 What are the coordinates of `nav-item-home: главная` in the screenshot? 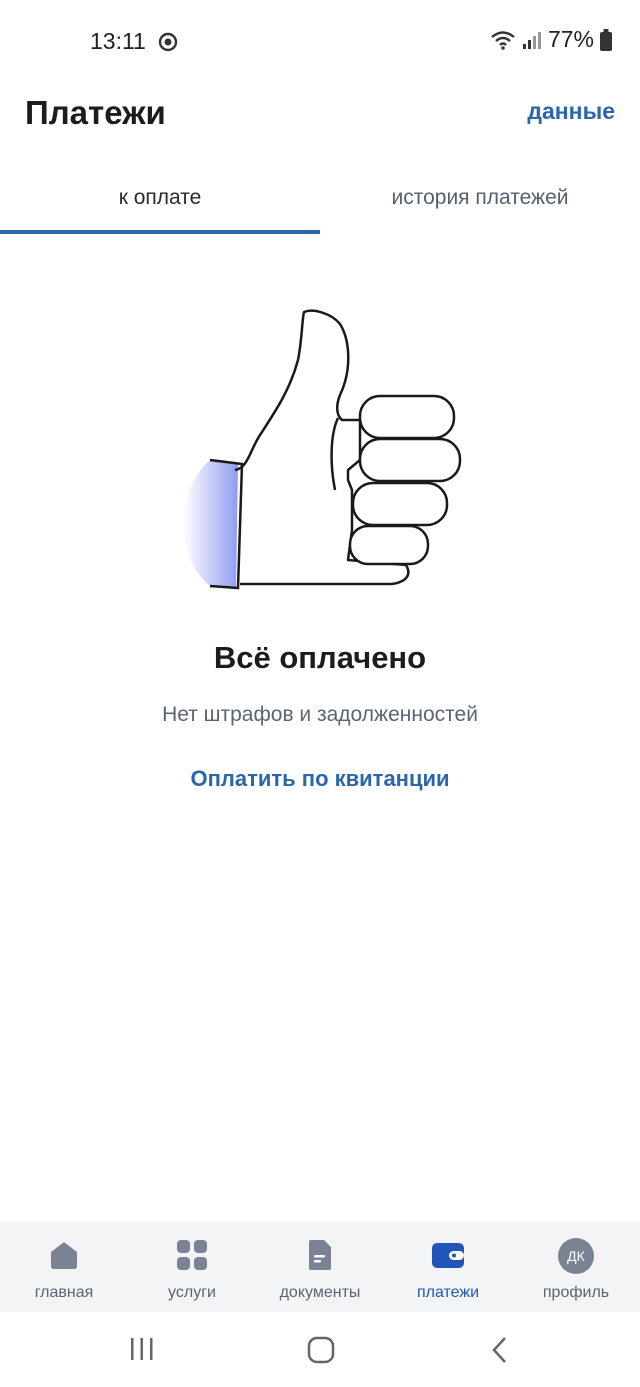 It's located at (64, 1267).